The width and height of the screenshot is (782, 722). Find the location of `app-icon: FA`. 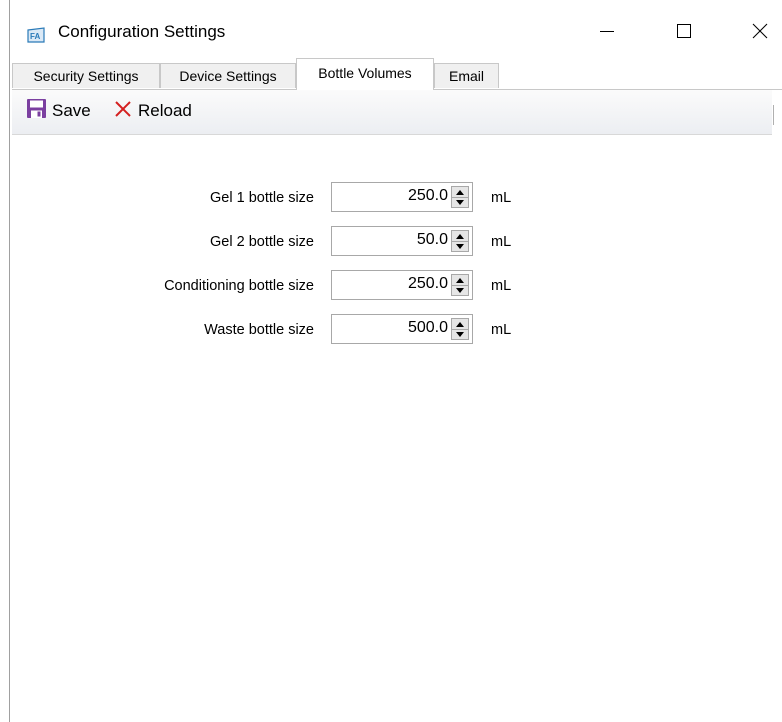

app-icon: FA is located at coordinates (36, 35).